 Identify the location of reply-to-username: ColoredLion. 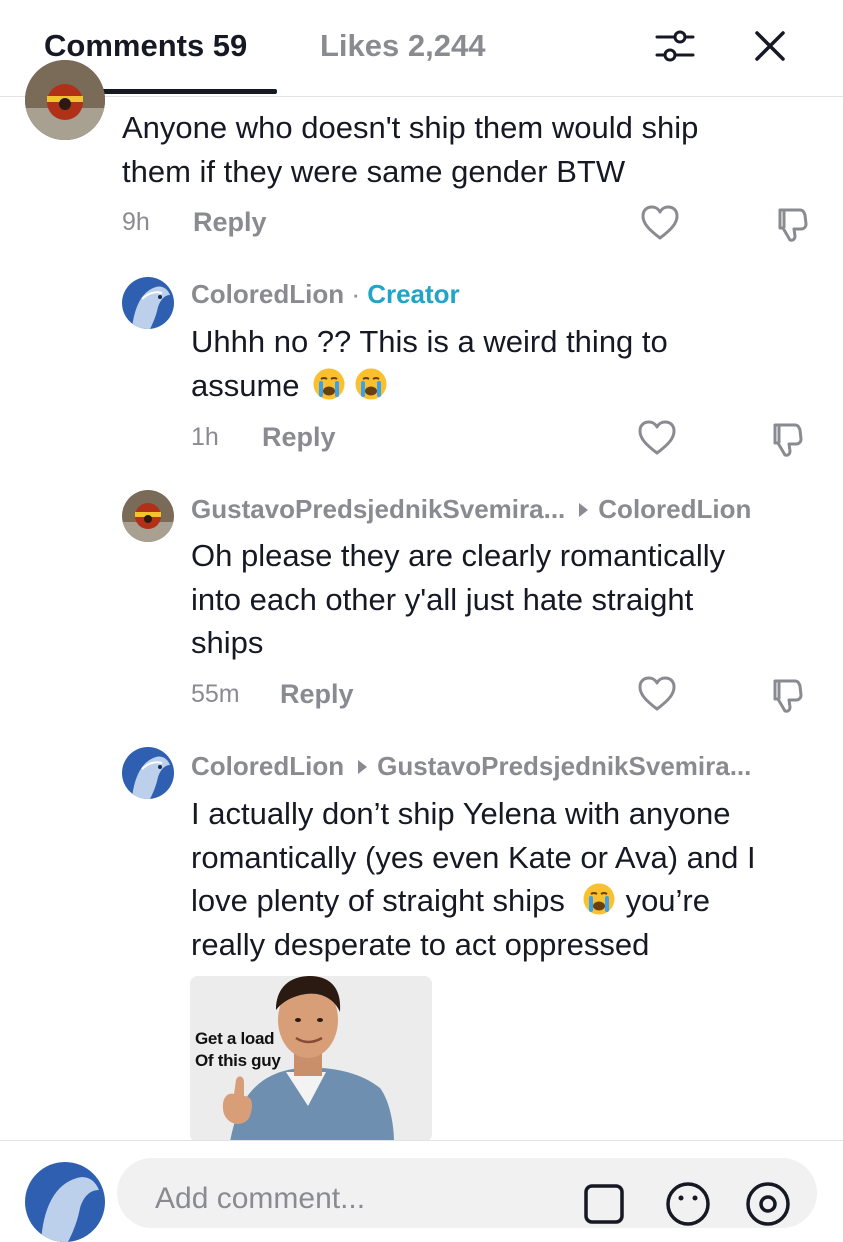
(674, 509).